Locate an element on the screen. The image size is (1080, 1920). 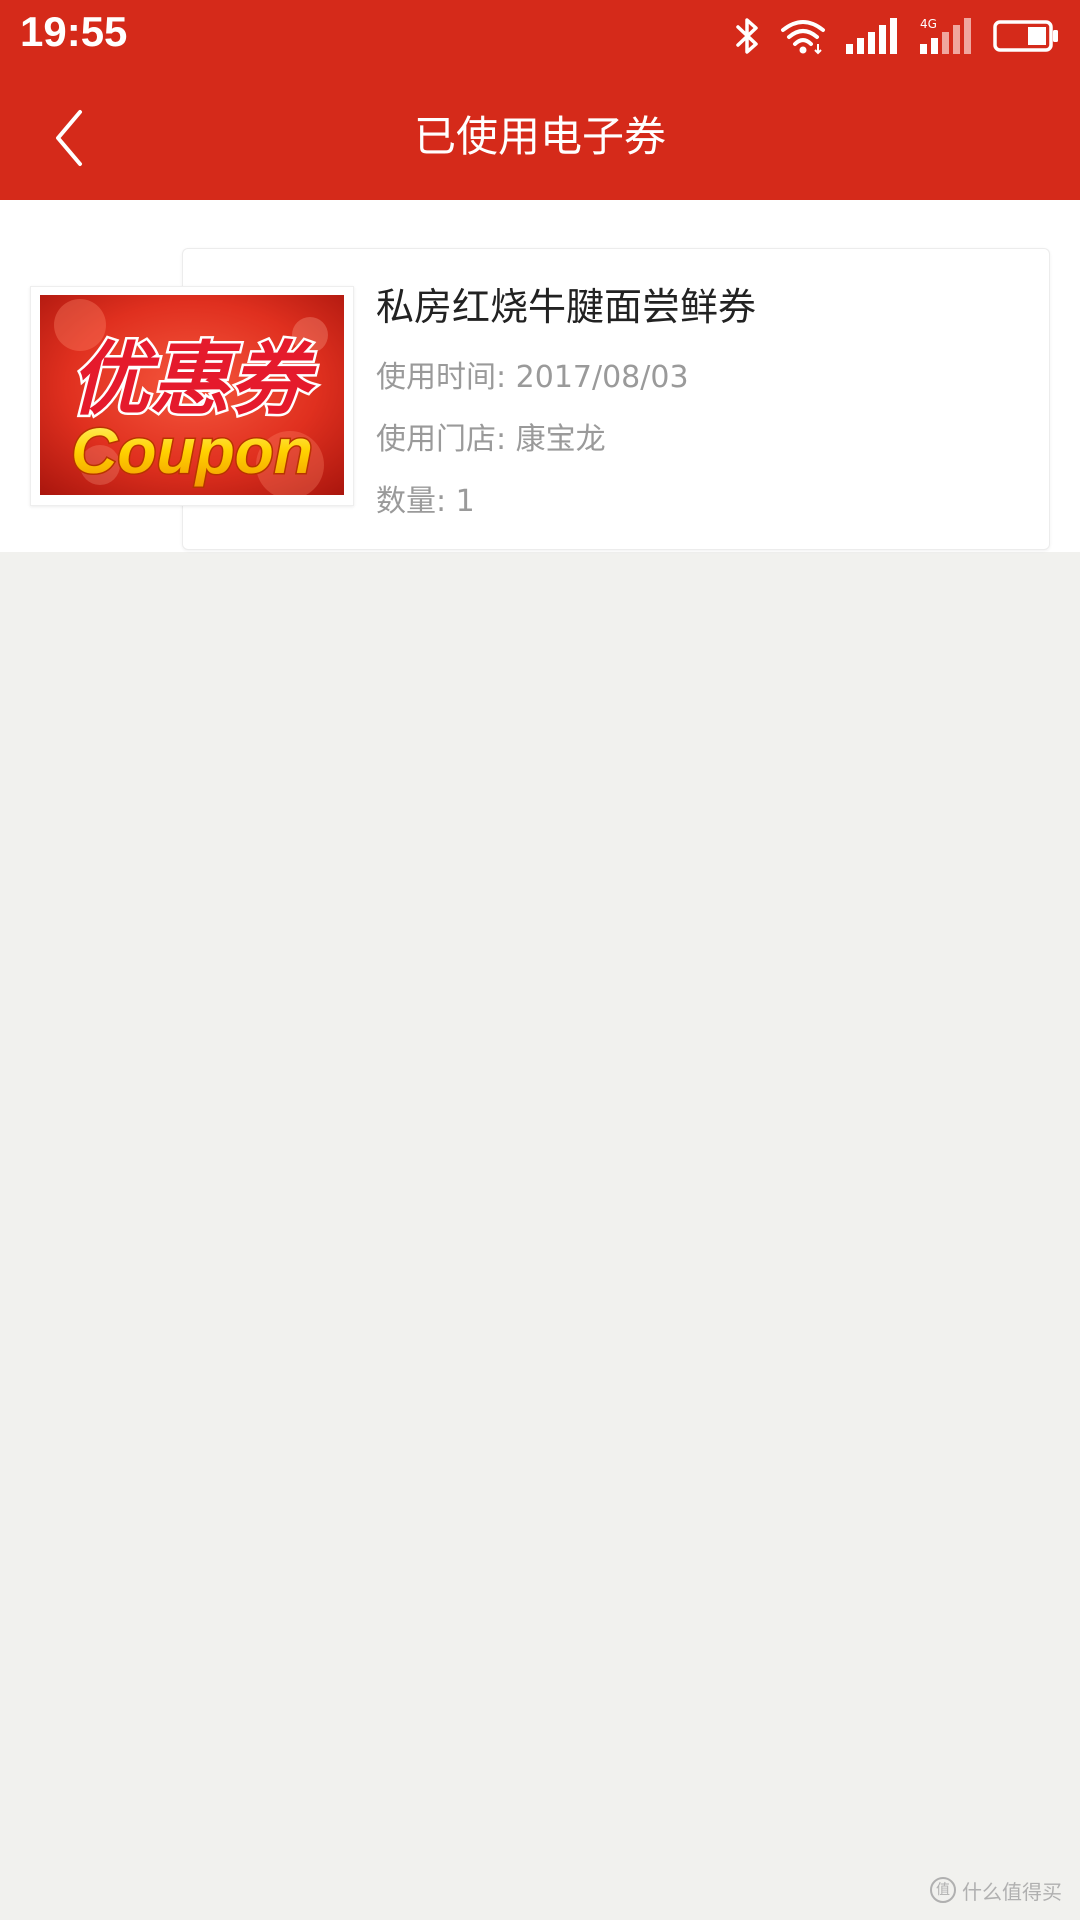
page-title: 已使用电子券 is located at coordinates (539, 136).